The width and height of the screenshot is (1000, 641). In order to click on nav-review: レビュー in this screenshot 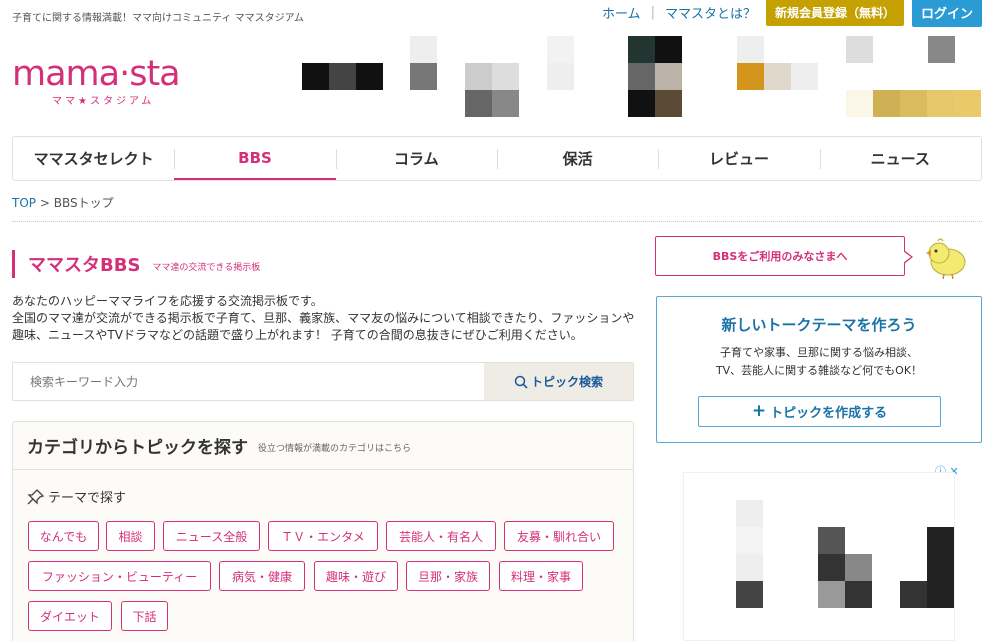, I will do `click(738, 158)`.